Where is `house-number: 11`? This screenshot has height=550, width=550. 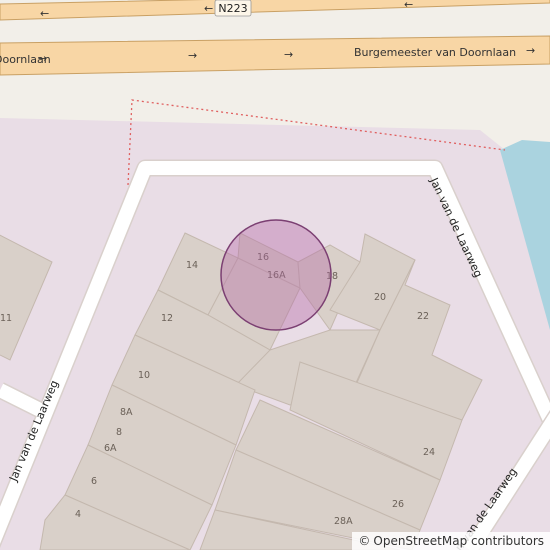 house-number: 11 is located at coordinates (6, 318).